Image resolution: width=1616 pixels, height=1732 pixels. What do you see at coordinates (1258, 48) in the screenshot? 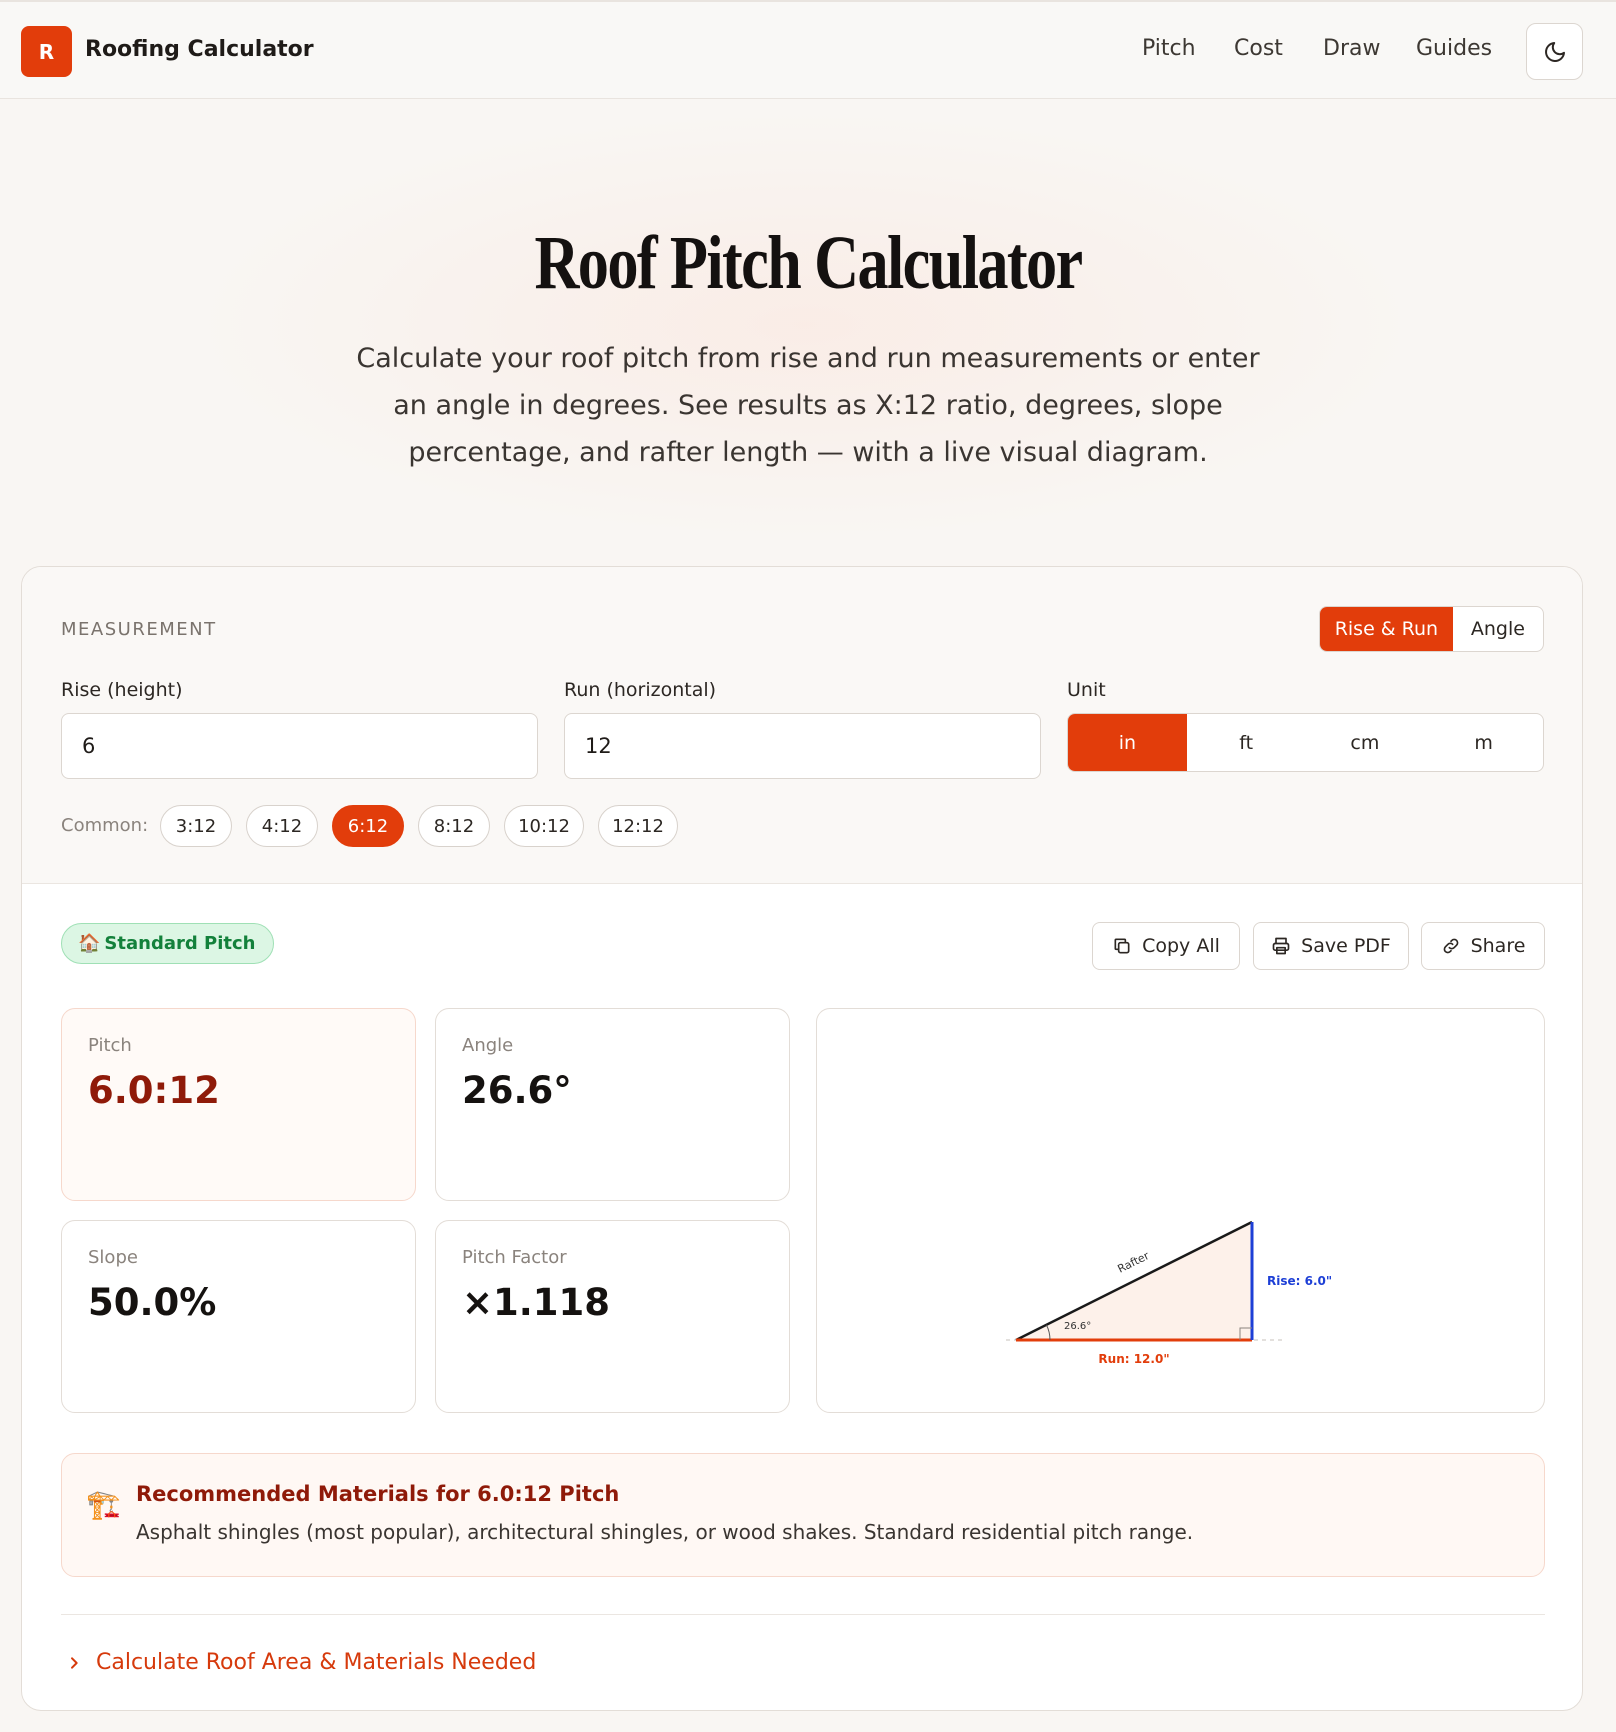
I see `nav-link-cost: Cost` at bounding box center [1258, 48].